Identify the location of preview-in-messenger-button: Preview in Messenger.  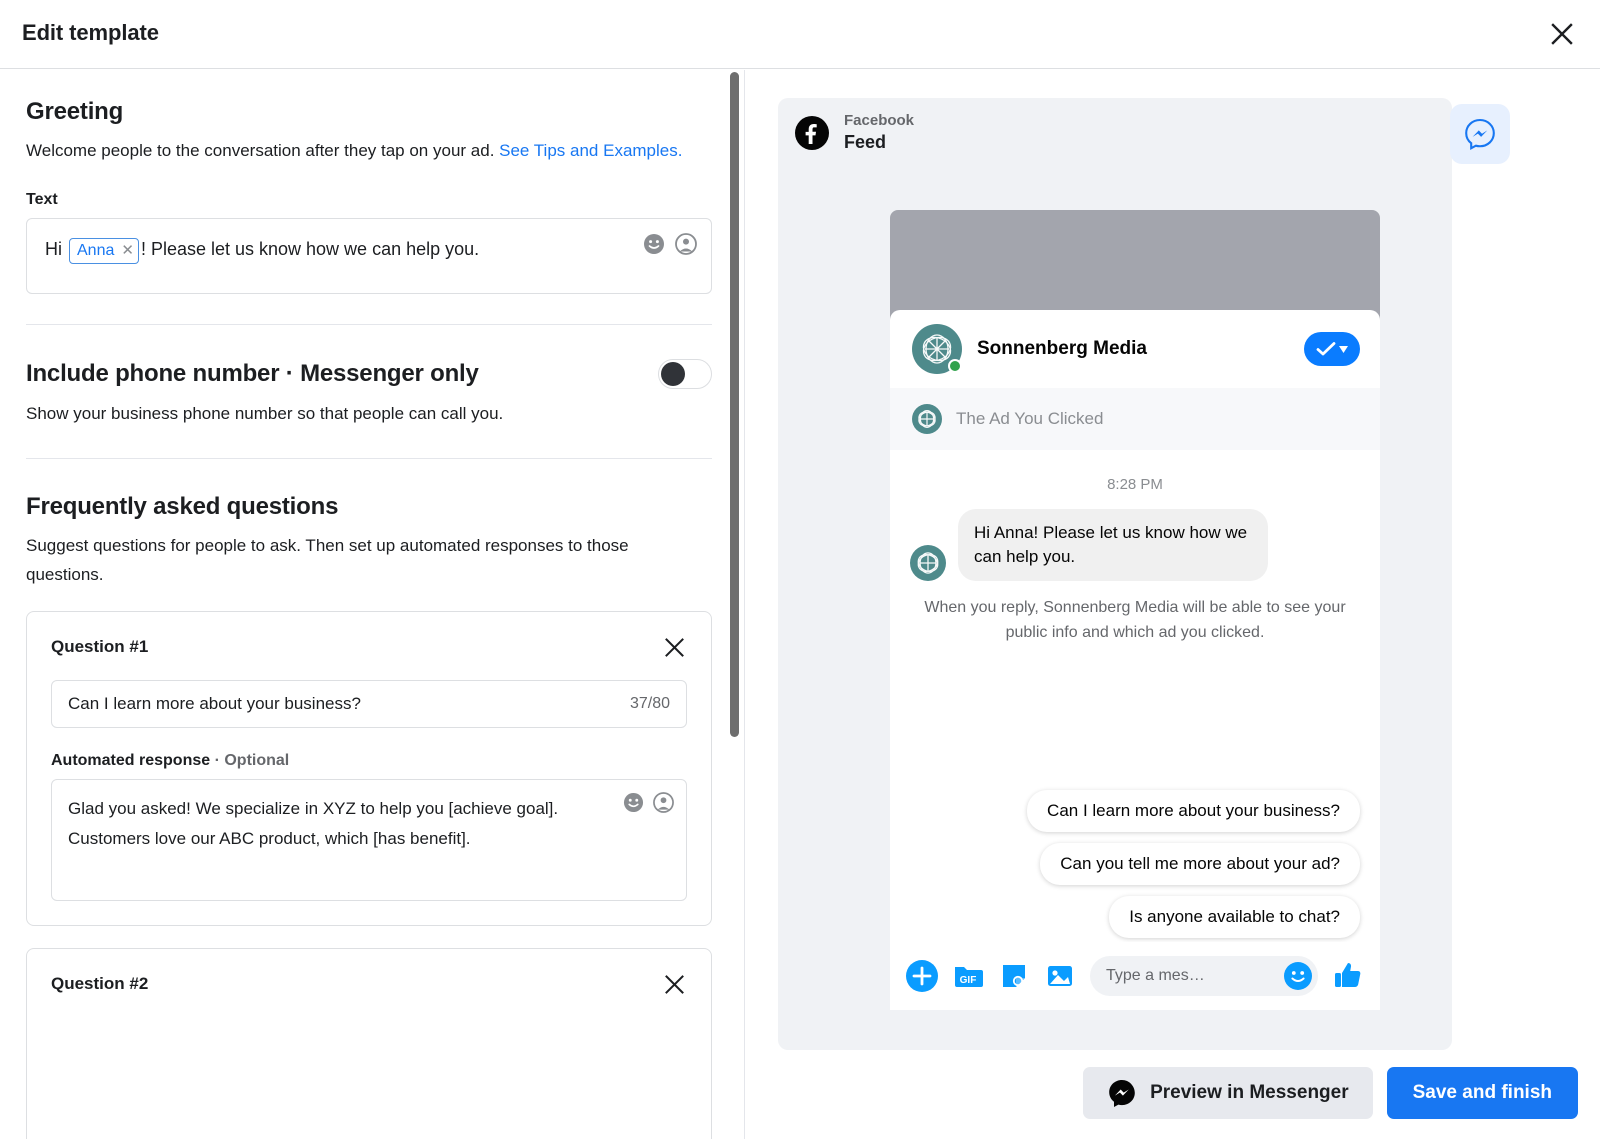
(1228, 1093).